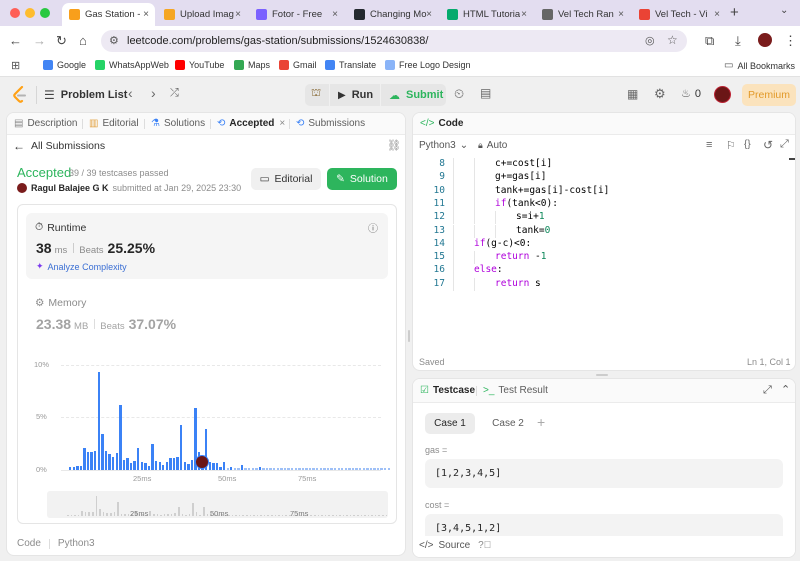  I want to click on problem-list-button: ☰ Problem List, so click(85, 95).